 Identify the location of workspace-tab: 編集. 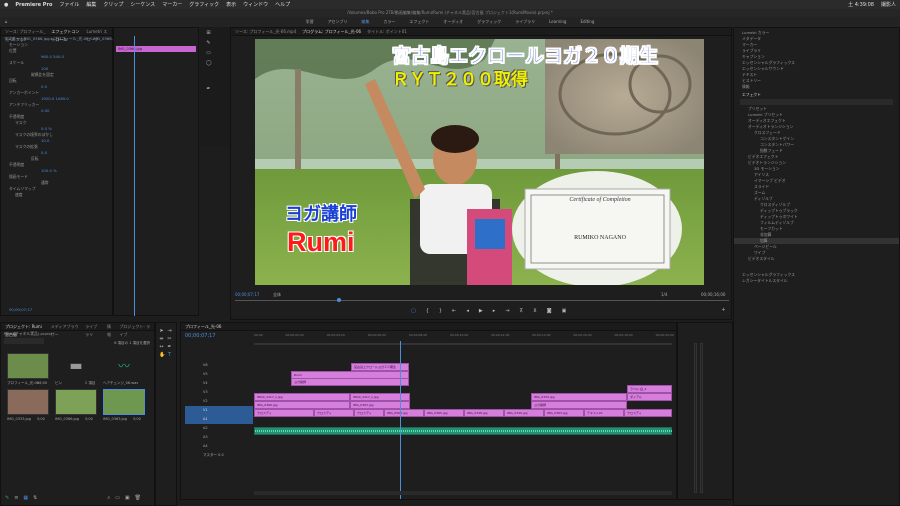
(365, 22).